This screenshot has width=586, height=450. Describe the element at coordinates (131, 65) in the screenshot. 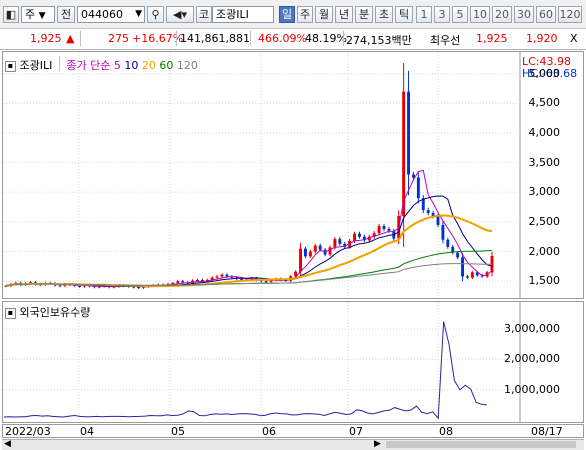

I see `ma-10-label: 10` at that location.